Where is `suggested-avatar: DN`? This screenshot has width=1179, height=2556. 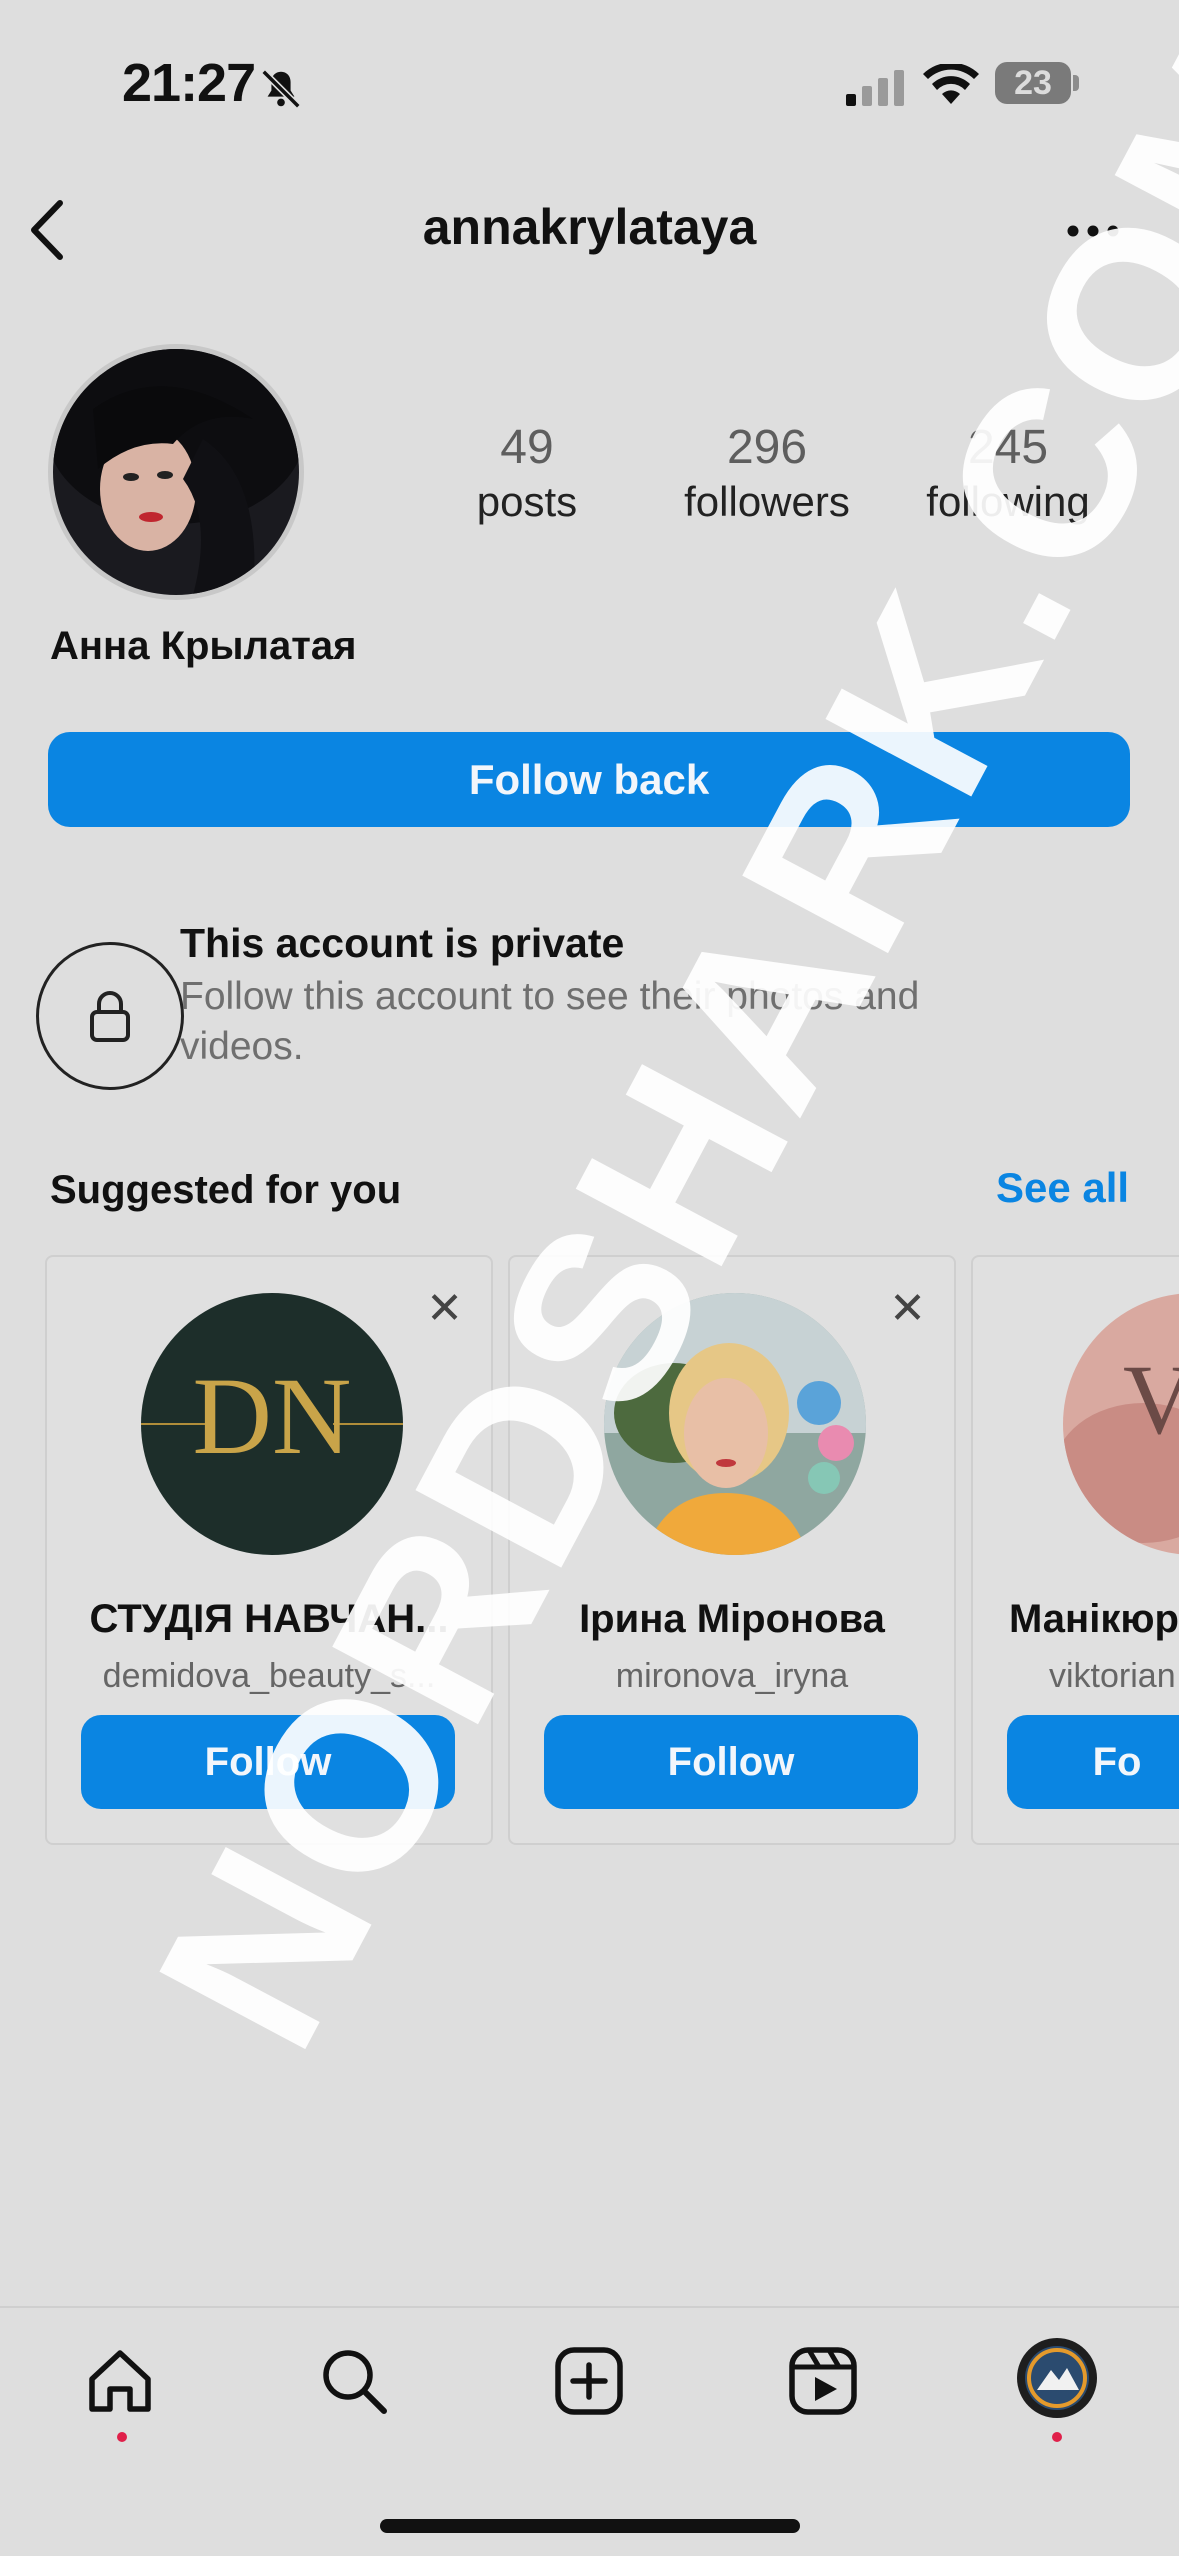
suggested-avatar: DN is located at coordinates (272, 1424).